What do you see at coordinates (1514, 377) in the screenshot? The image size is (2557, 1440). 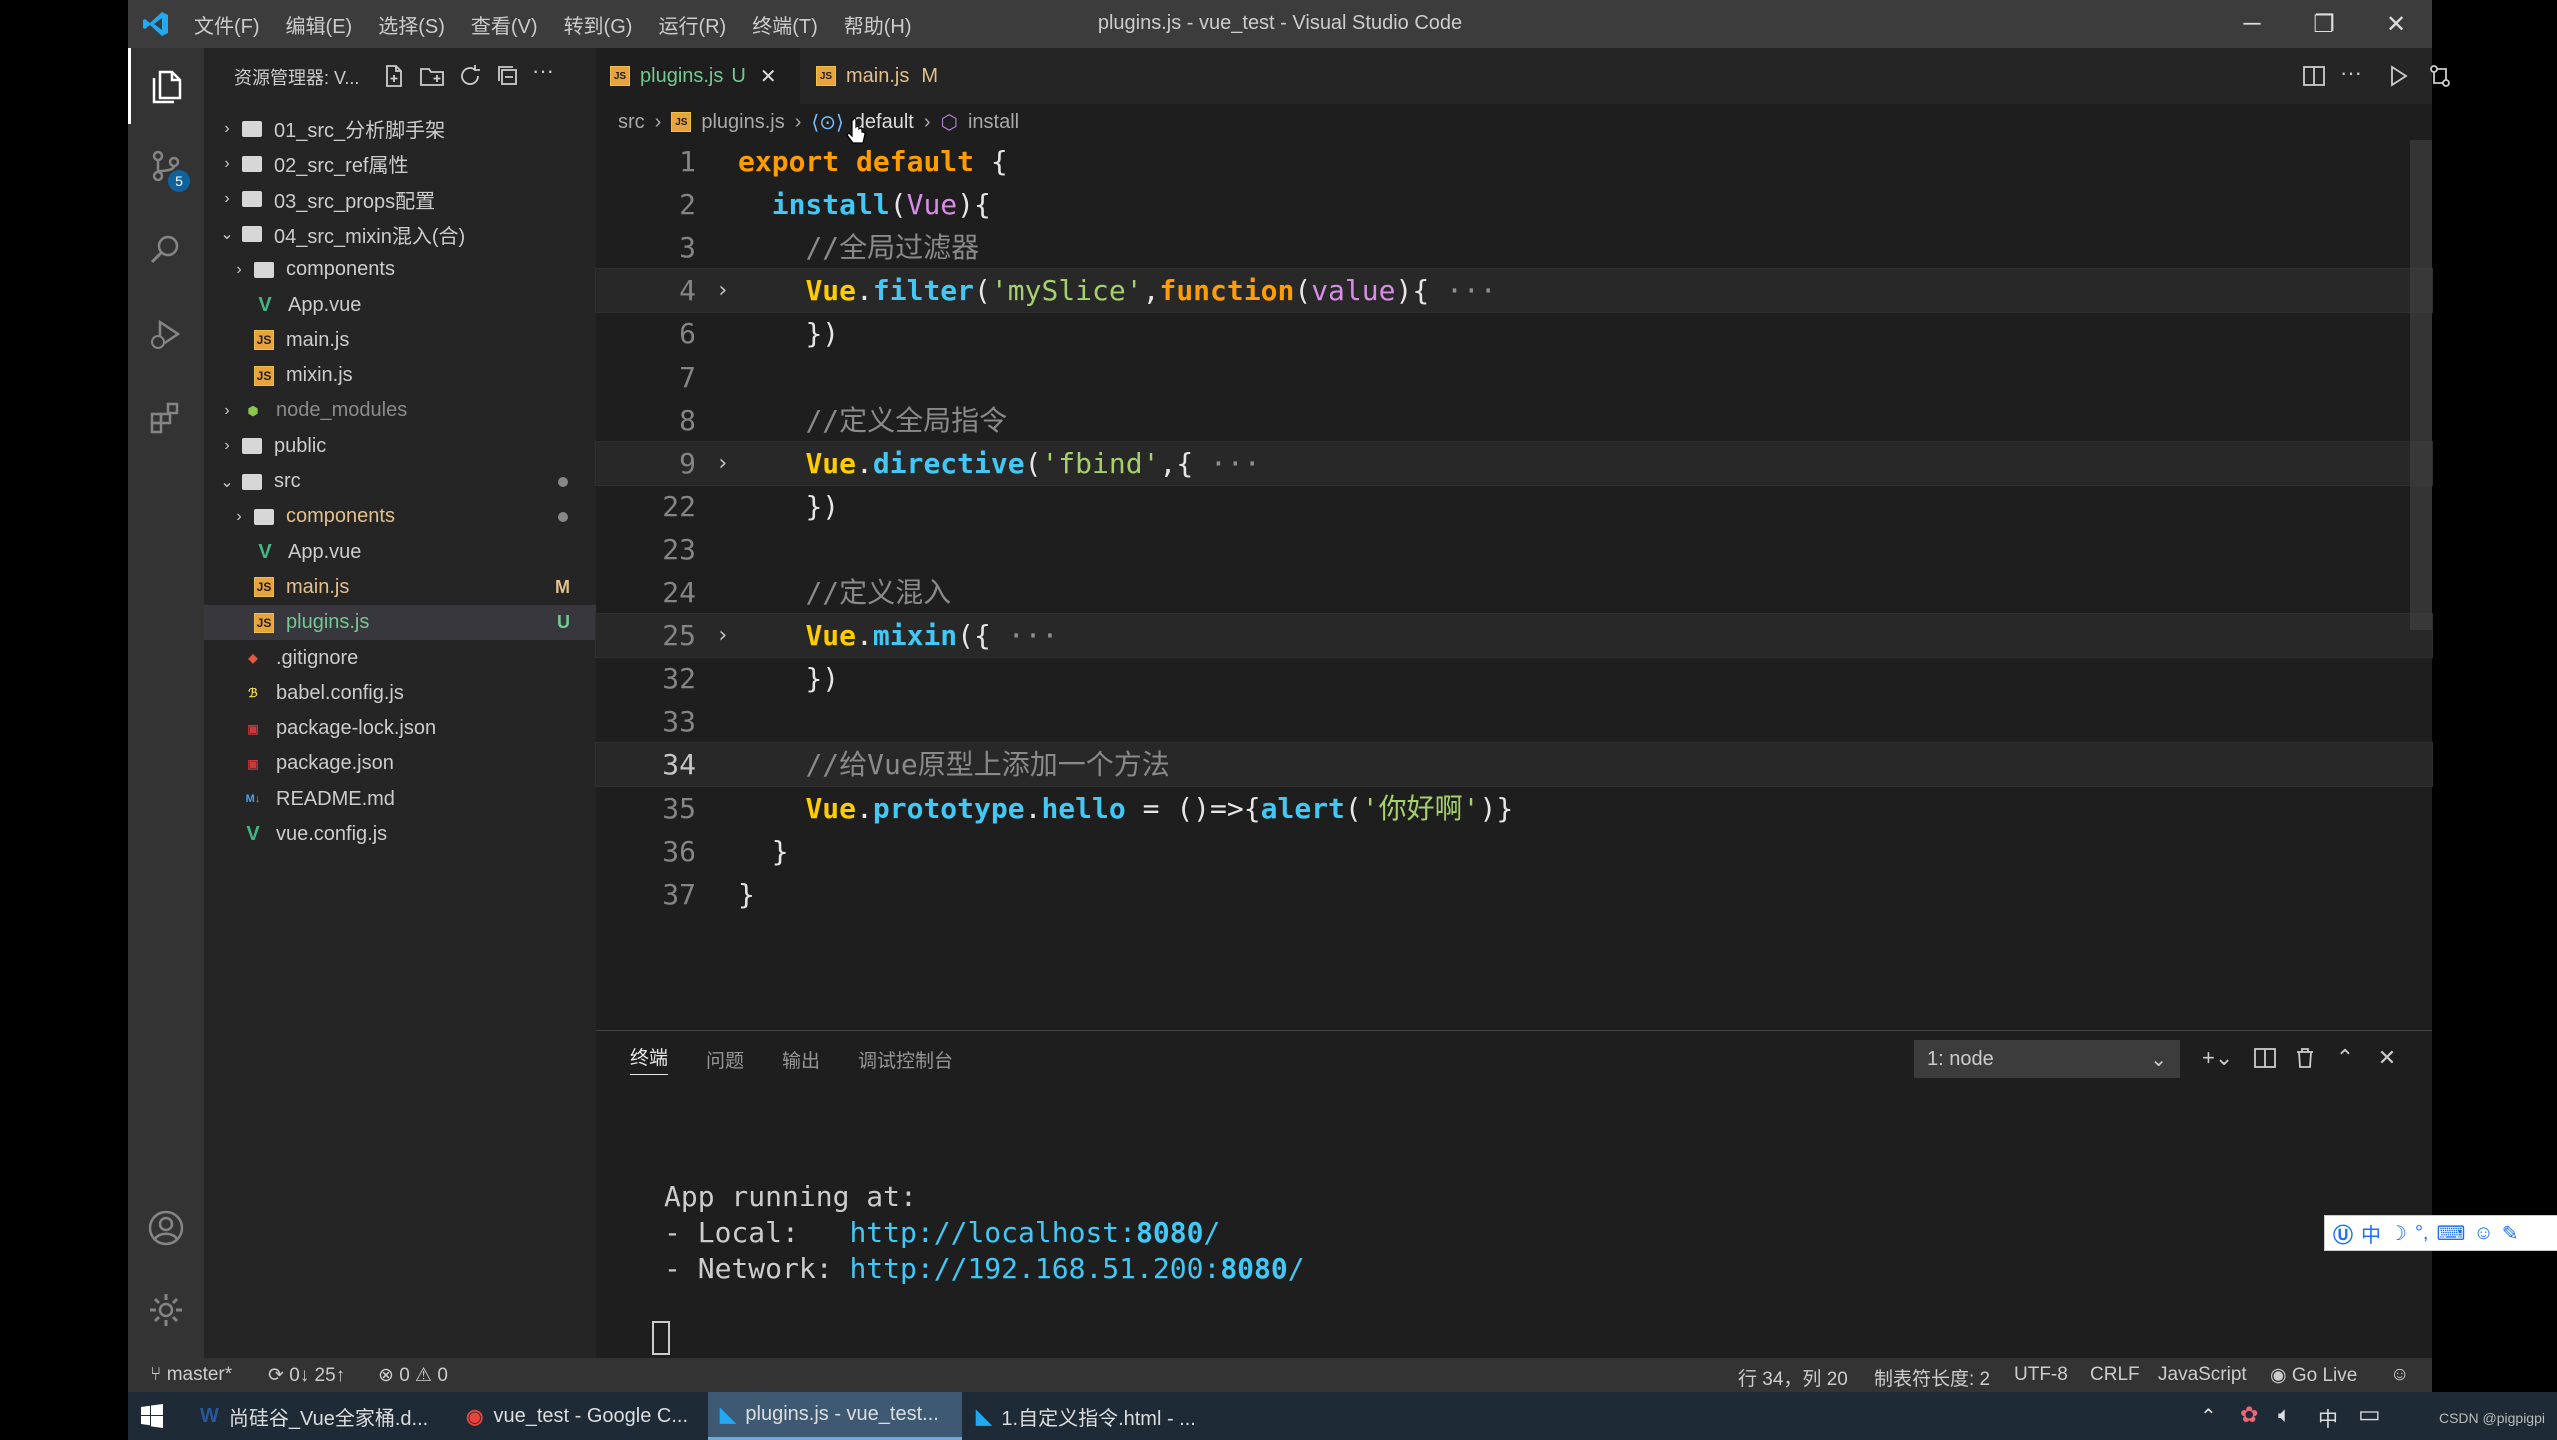 I see `code-line: 7` at bounding box center [1514, 377].